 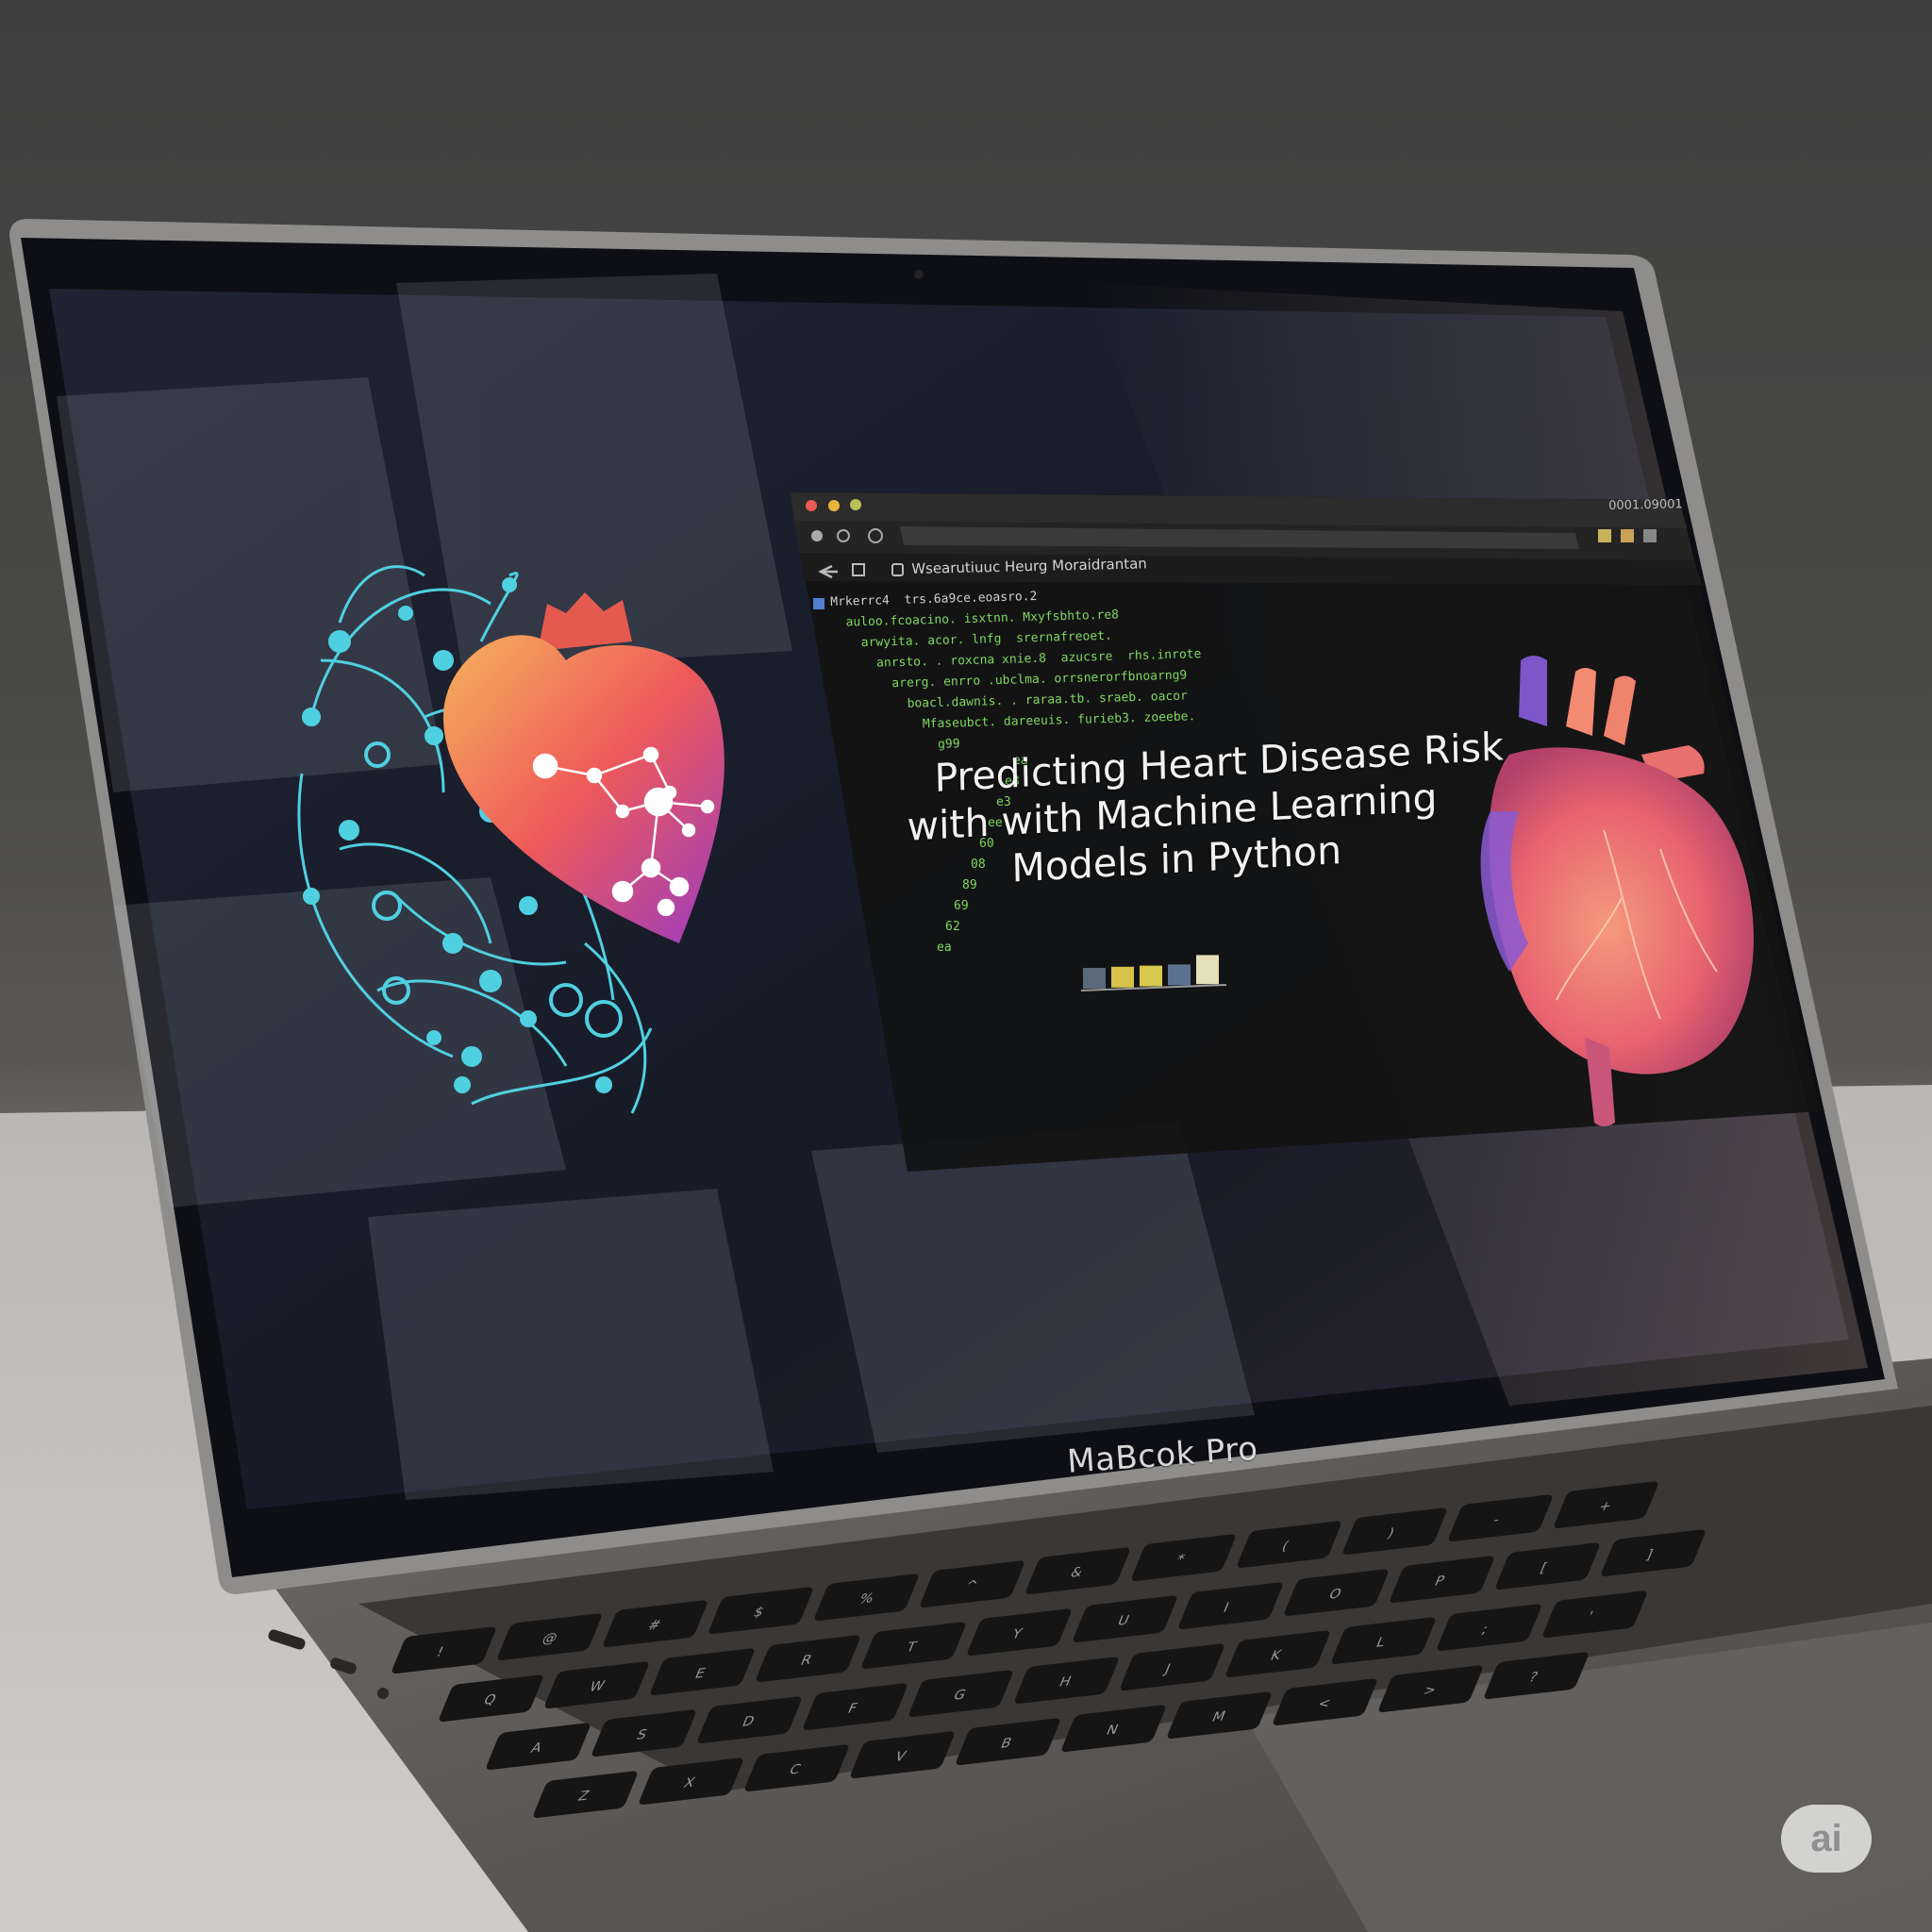 What do you see at coordinates (1645, 505) in the screenshot?
I see `tab-right-label: 0001.09001` at bounding box center [1645, 505].